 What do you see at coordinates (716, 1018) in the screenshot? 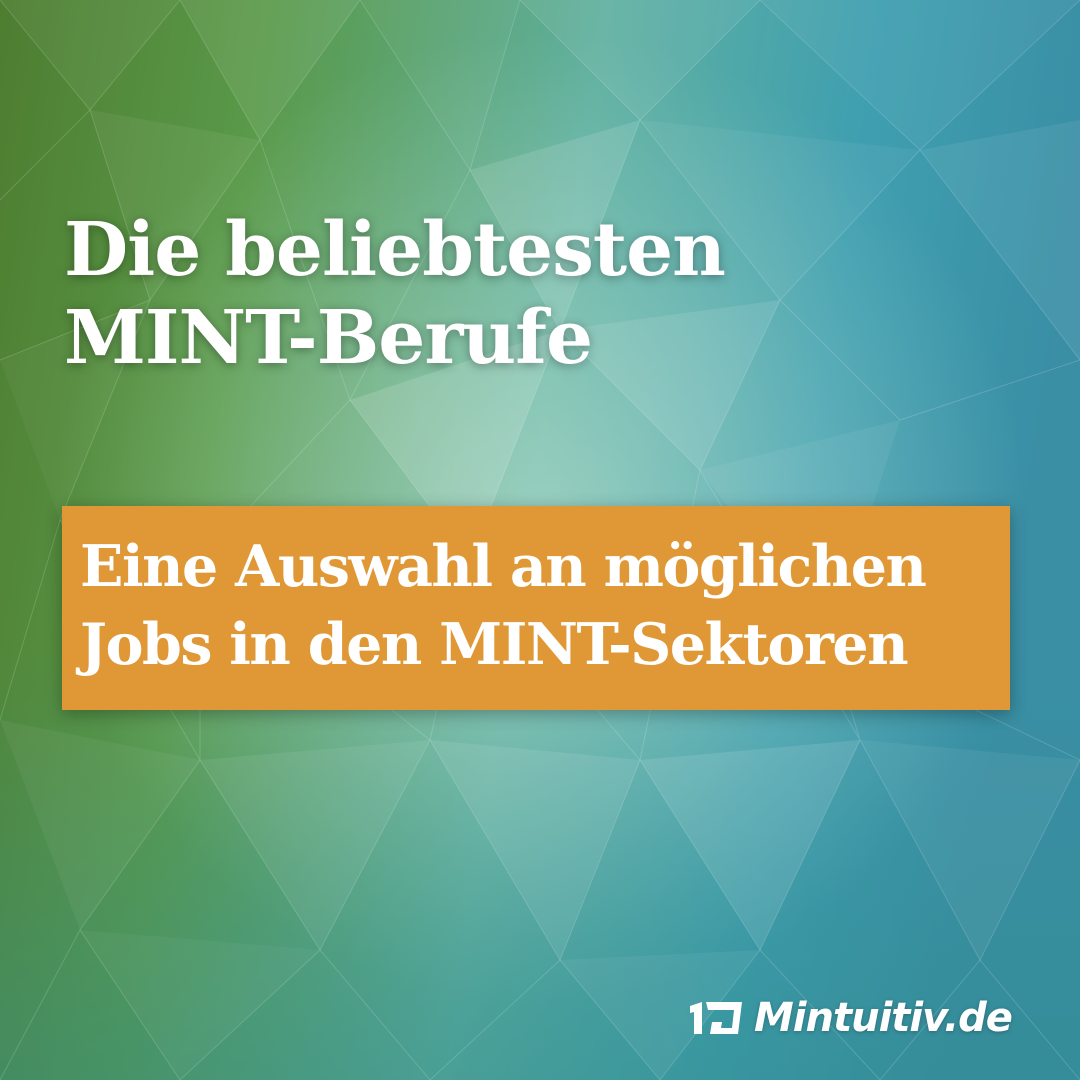
I see `mintuitiv-logo-icon` at bounding box center [716, 1018].